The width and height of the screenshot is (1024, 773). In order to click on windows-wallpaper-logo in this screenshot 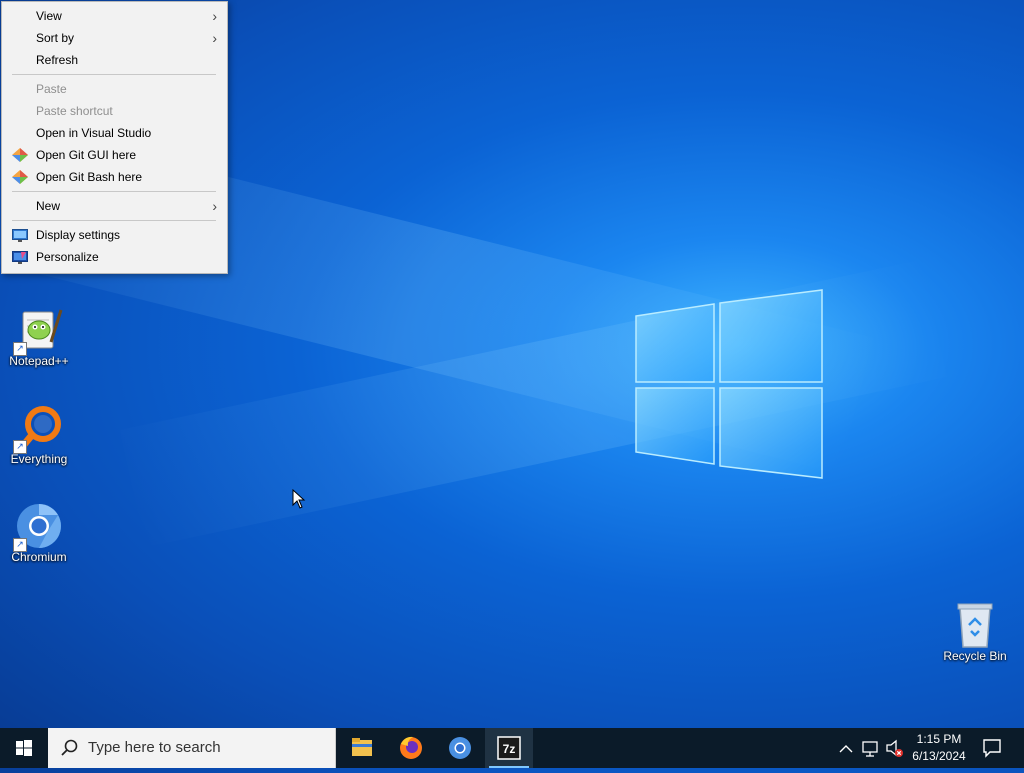, I will do `click(729, 384)`.